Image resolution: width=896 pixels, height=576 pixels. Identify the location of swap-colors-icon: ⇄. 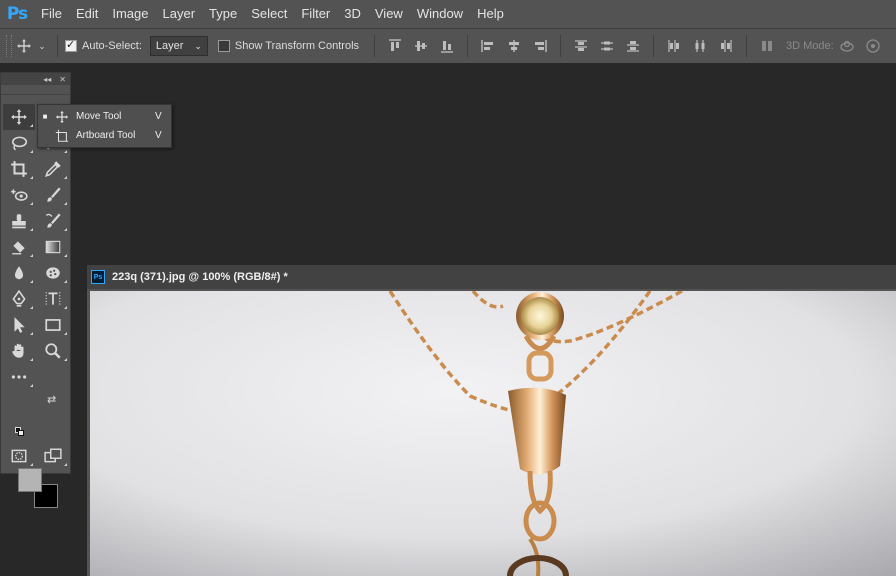
(51, 399).